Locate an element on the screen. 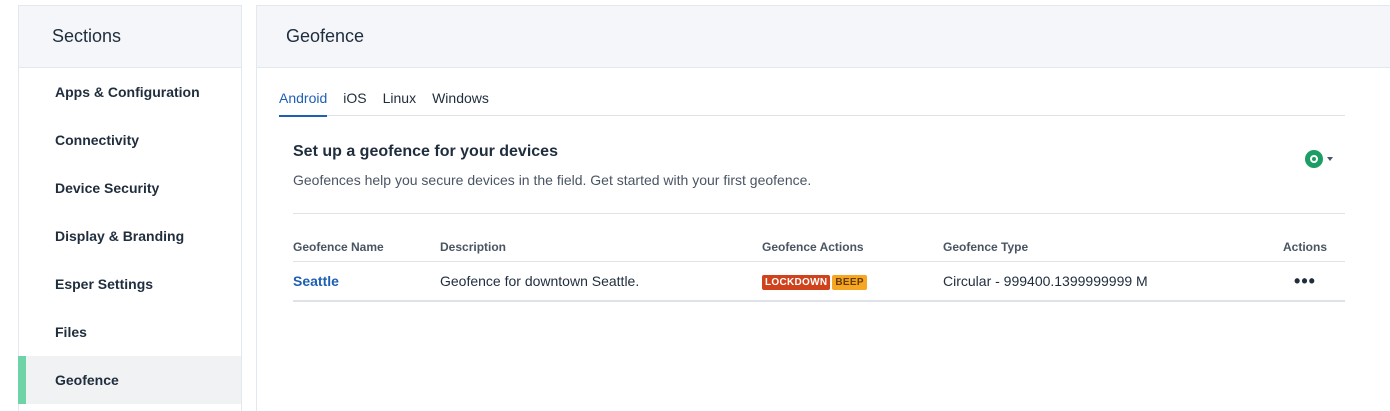  divider is located at coordinates (819, 213).